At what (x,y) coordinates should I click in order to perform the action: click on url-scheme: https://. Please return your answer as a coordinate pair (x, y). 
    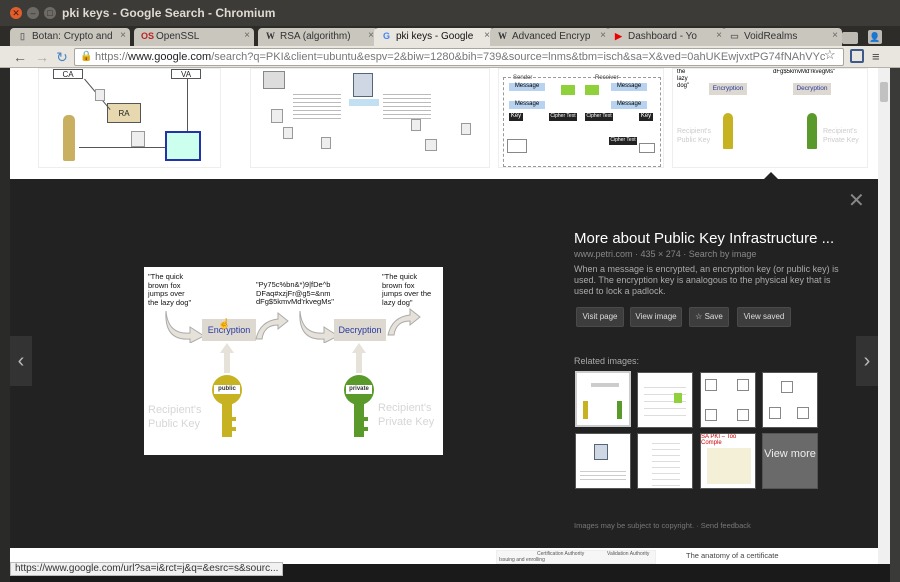
    Looking at the image, I should click on (112, 57).